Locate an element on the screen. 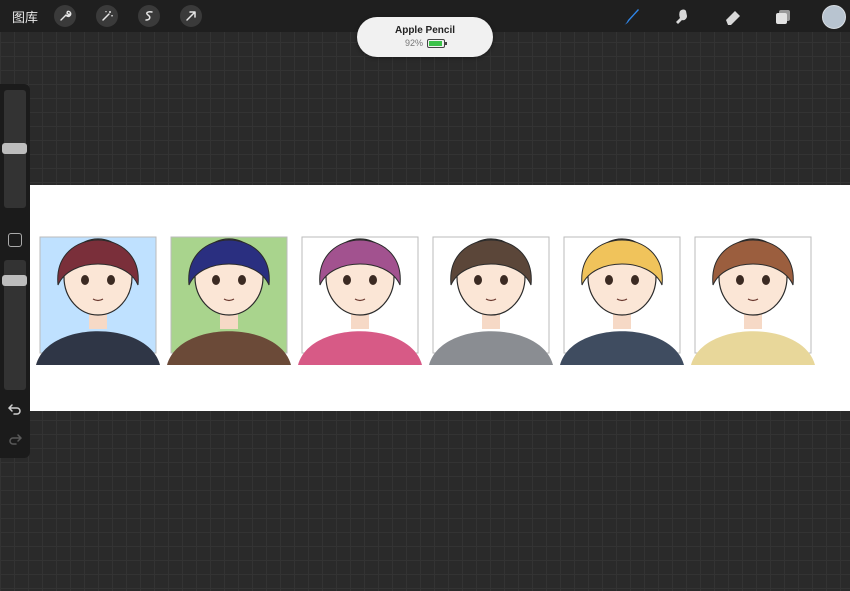 The width and height of the screenshot is (850, 591). redo-icon is located at coordinates (15, 439).